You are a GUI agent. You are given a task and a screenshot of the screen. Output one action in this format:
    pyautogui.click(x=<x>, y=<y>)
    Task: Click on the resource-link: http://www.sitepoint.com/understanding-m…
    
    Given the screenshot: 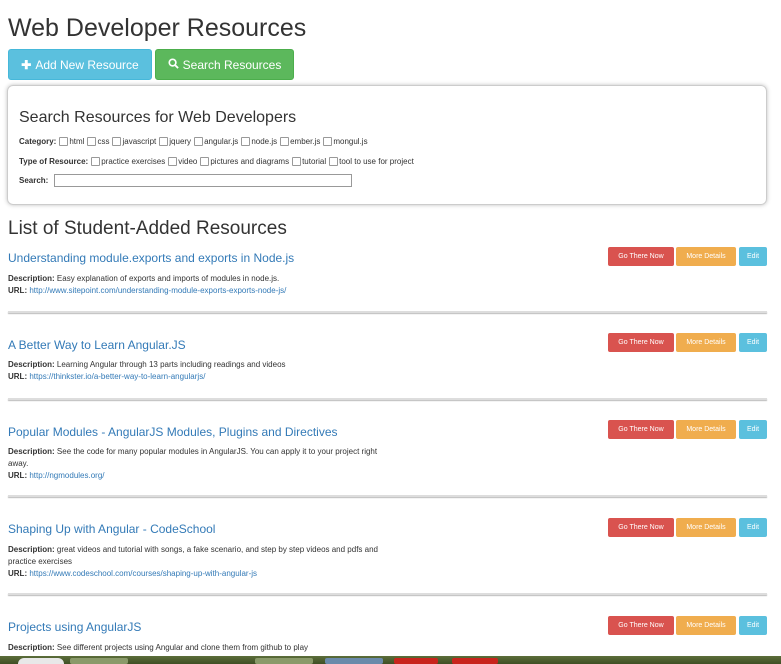 What is the action you would take?
    pyautogui.click(x=157, y=290)
    